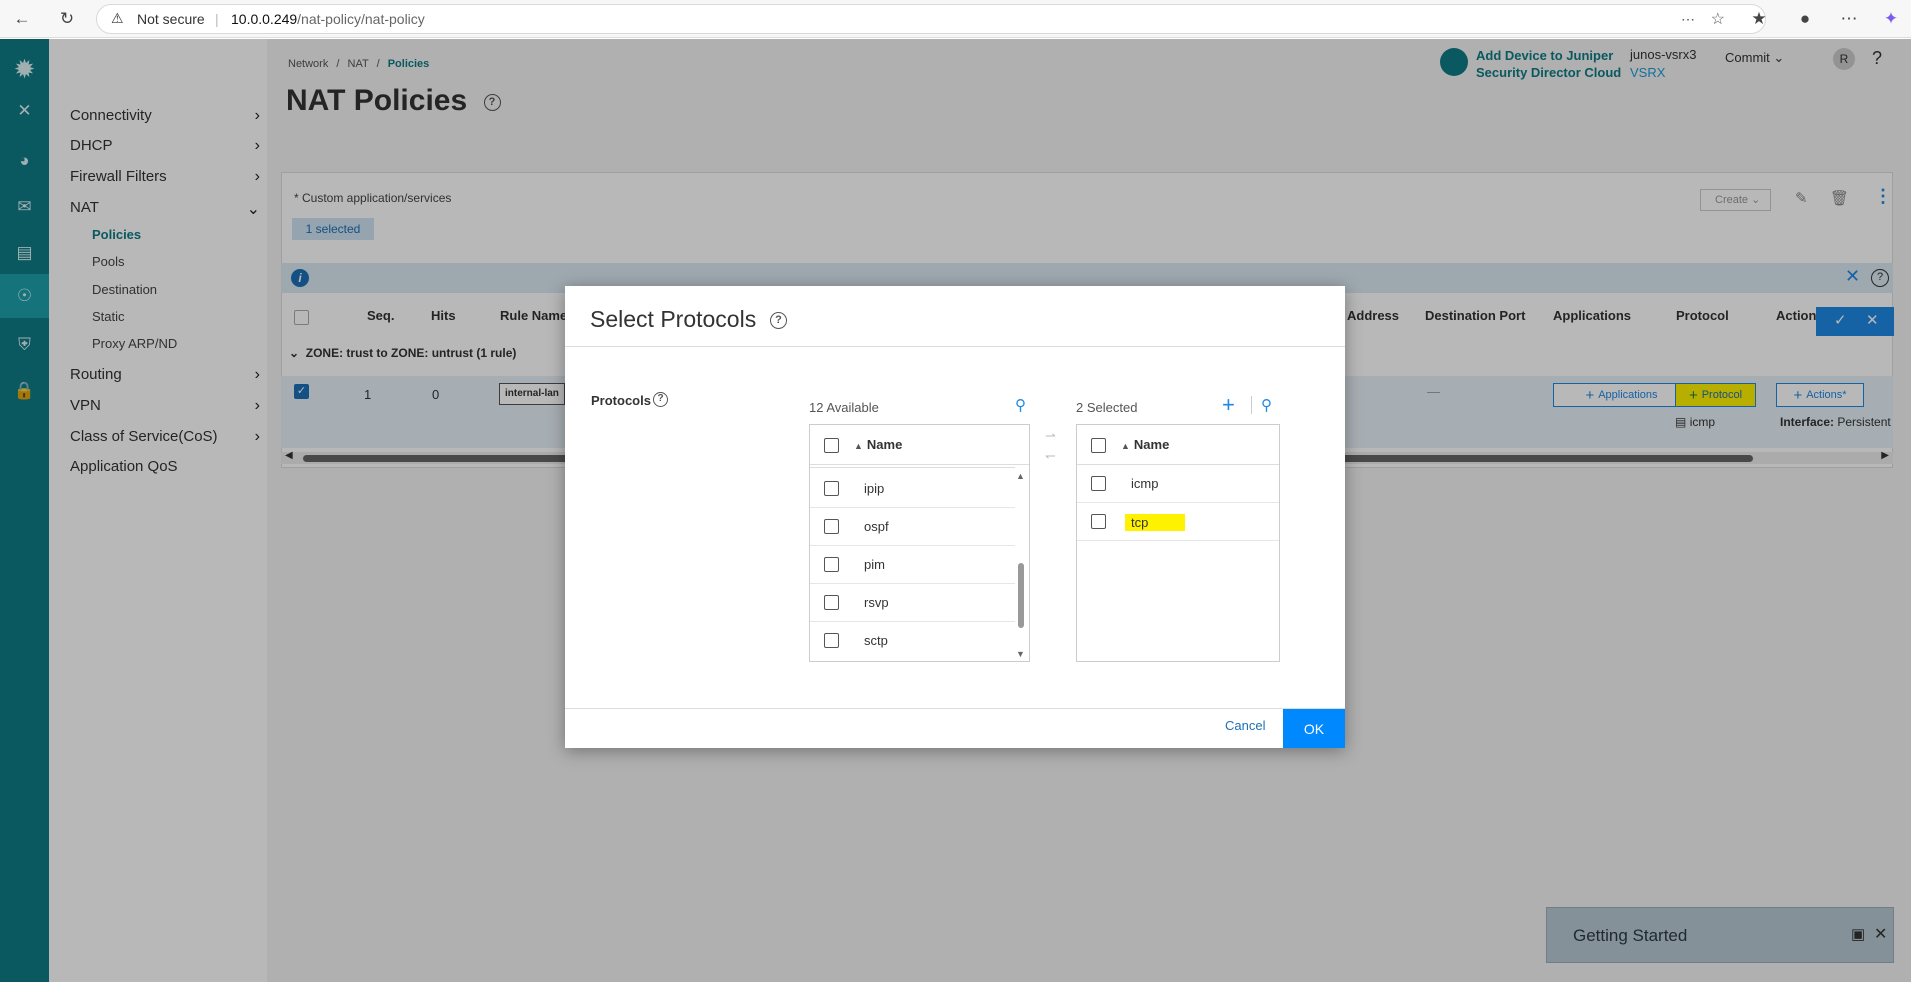 This screenshot has width=1911, height=982. Describe the element at coordinates (1759, 19) in the screenshot. I see `favorites-icon: ★` at that location.